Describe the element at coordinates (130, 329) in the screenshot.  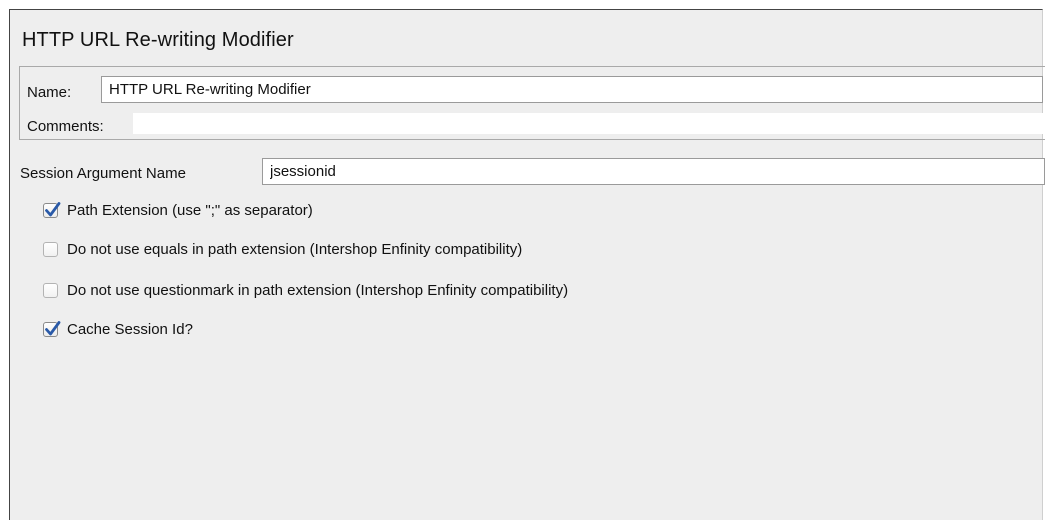
I see `cache-session-id-label: Cache Session Id?` at that location.